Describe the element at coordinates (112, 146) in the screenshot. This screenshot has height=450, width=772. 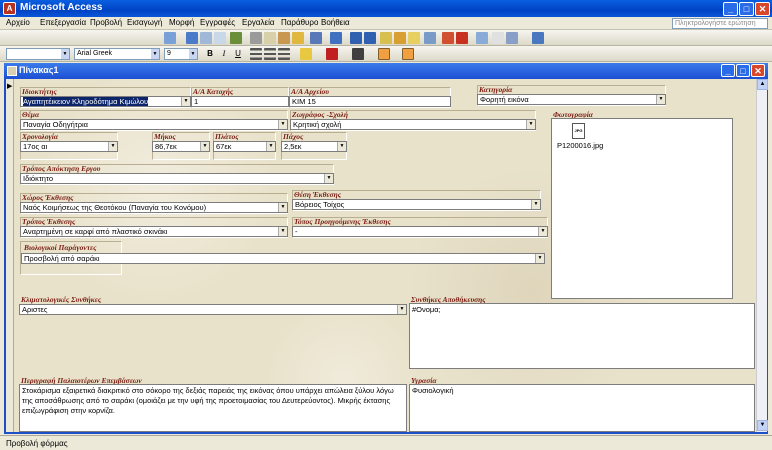
I see `date-dropdown-icon: ▼` at that location.